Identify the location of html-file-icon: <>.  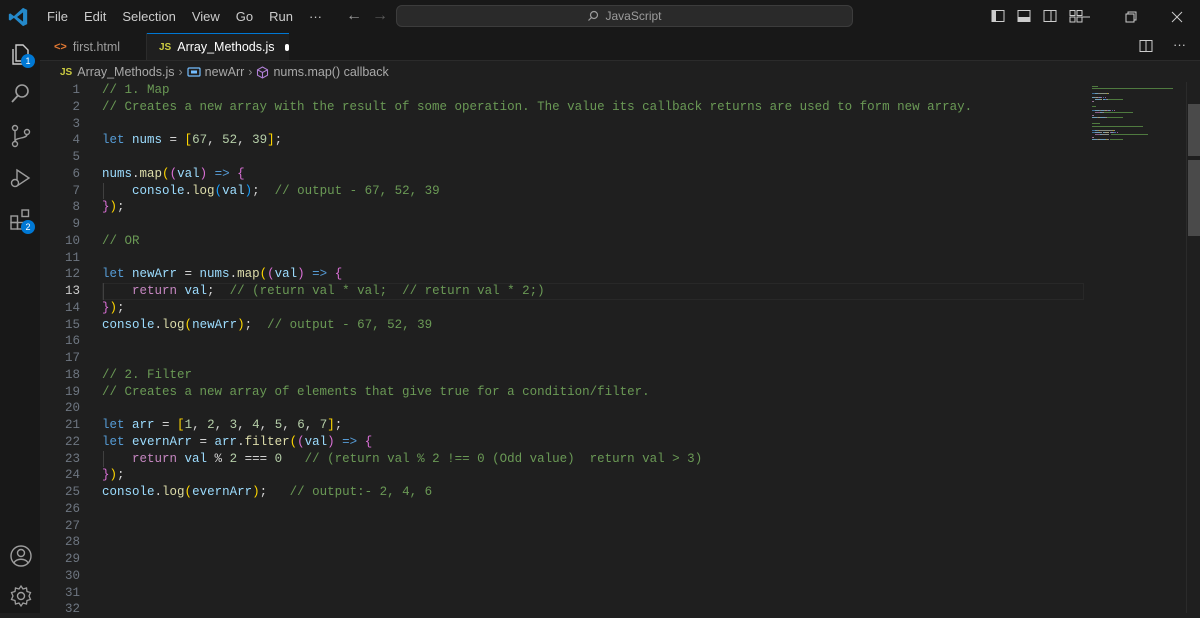
(60, 46).